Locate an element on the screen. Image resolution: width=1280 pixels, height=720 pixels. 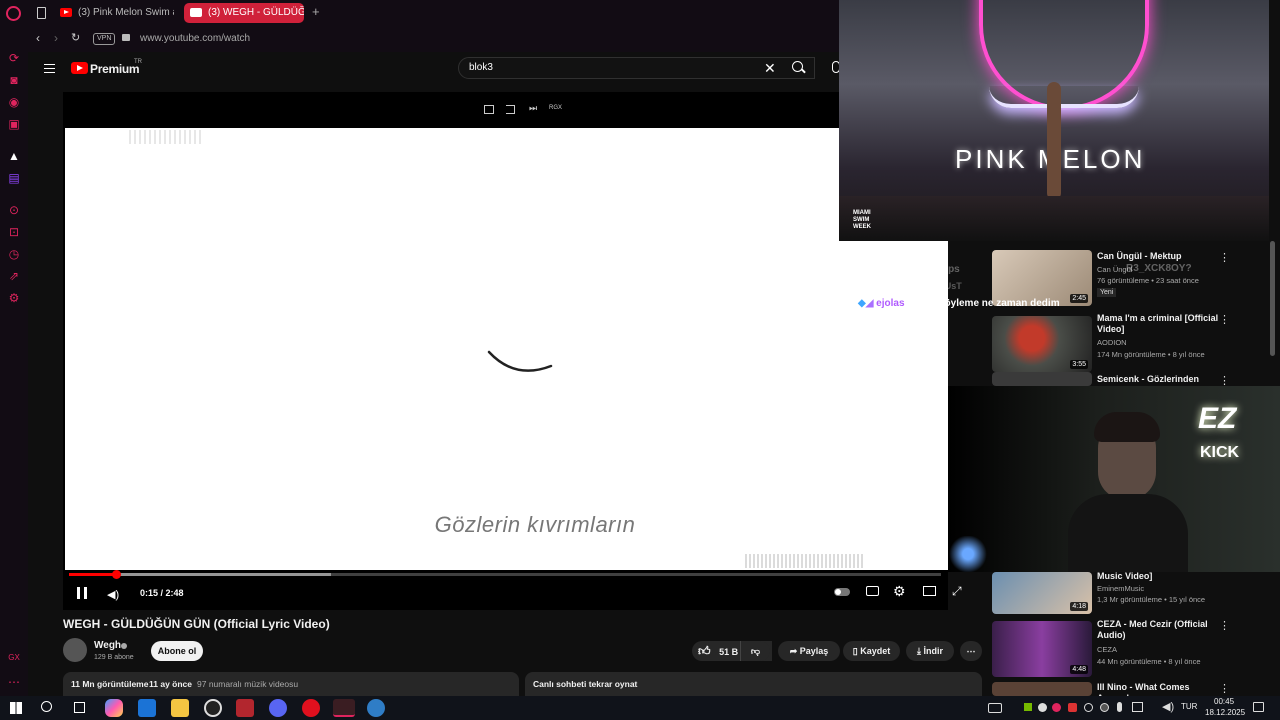
mail-icon is located at coordinates (147, 708).